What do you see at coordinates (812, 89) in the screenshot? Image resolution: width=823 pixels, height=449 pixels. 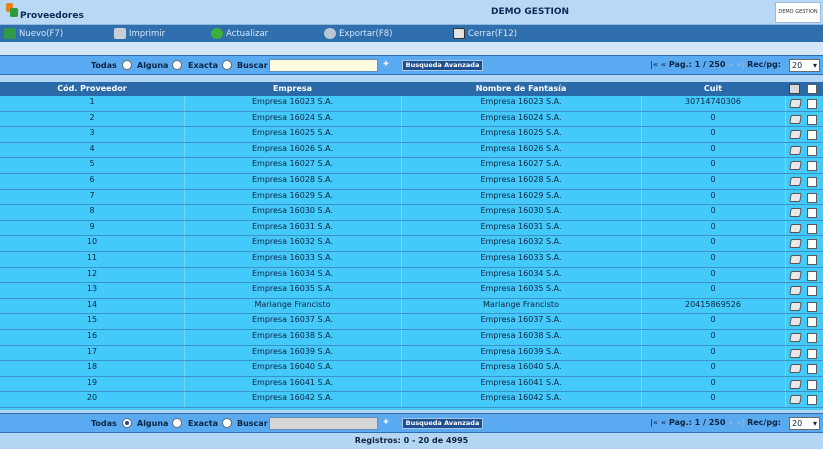 I see `select-all-checkbox` at bounding box center [812, 89].